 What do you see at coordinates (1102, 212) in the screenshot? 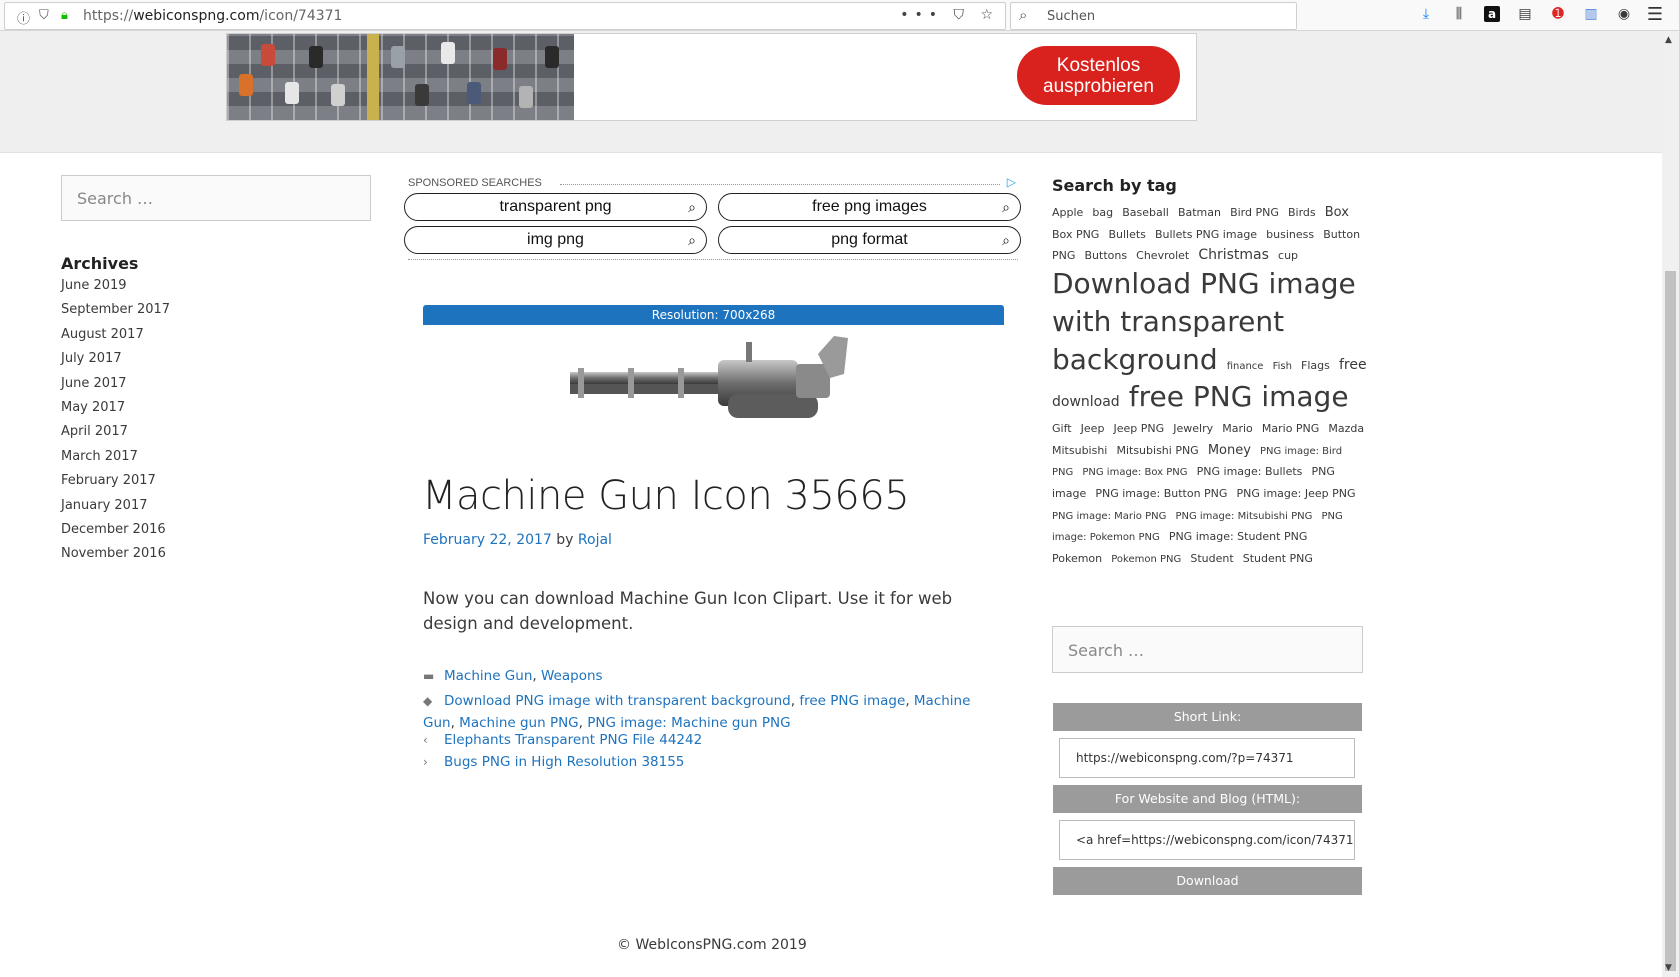
I see `tag-cloud-link: bag` at bounding box center [1102, 212].